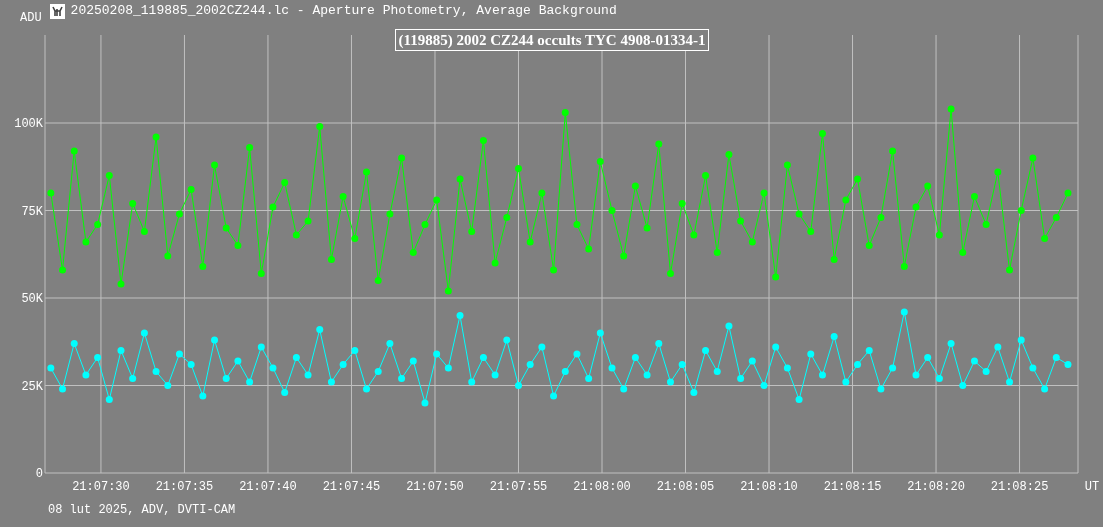  I want to click on axis-unit-label: ADU, so click(31, 18).